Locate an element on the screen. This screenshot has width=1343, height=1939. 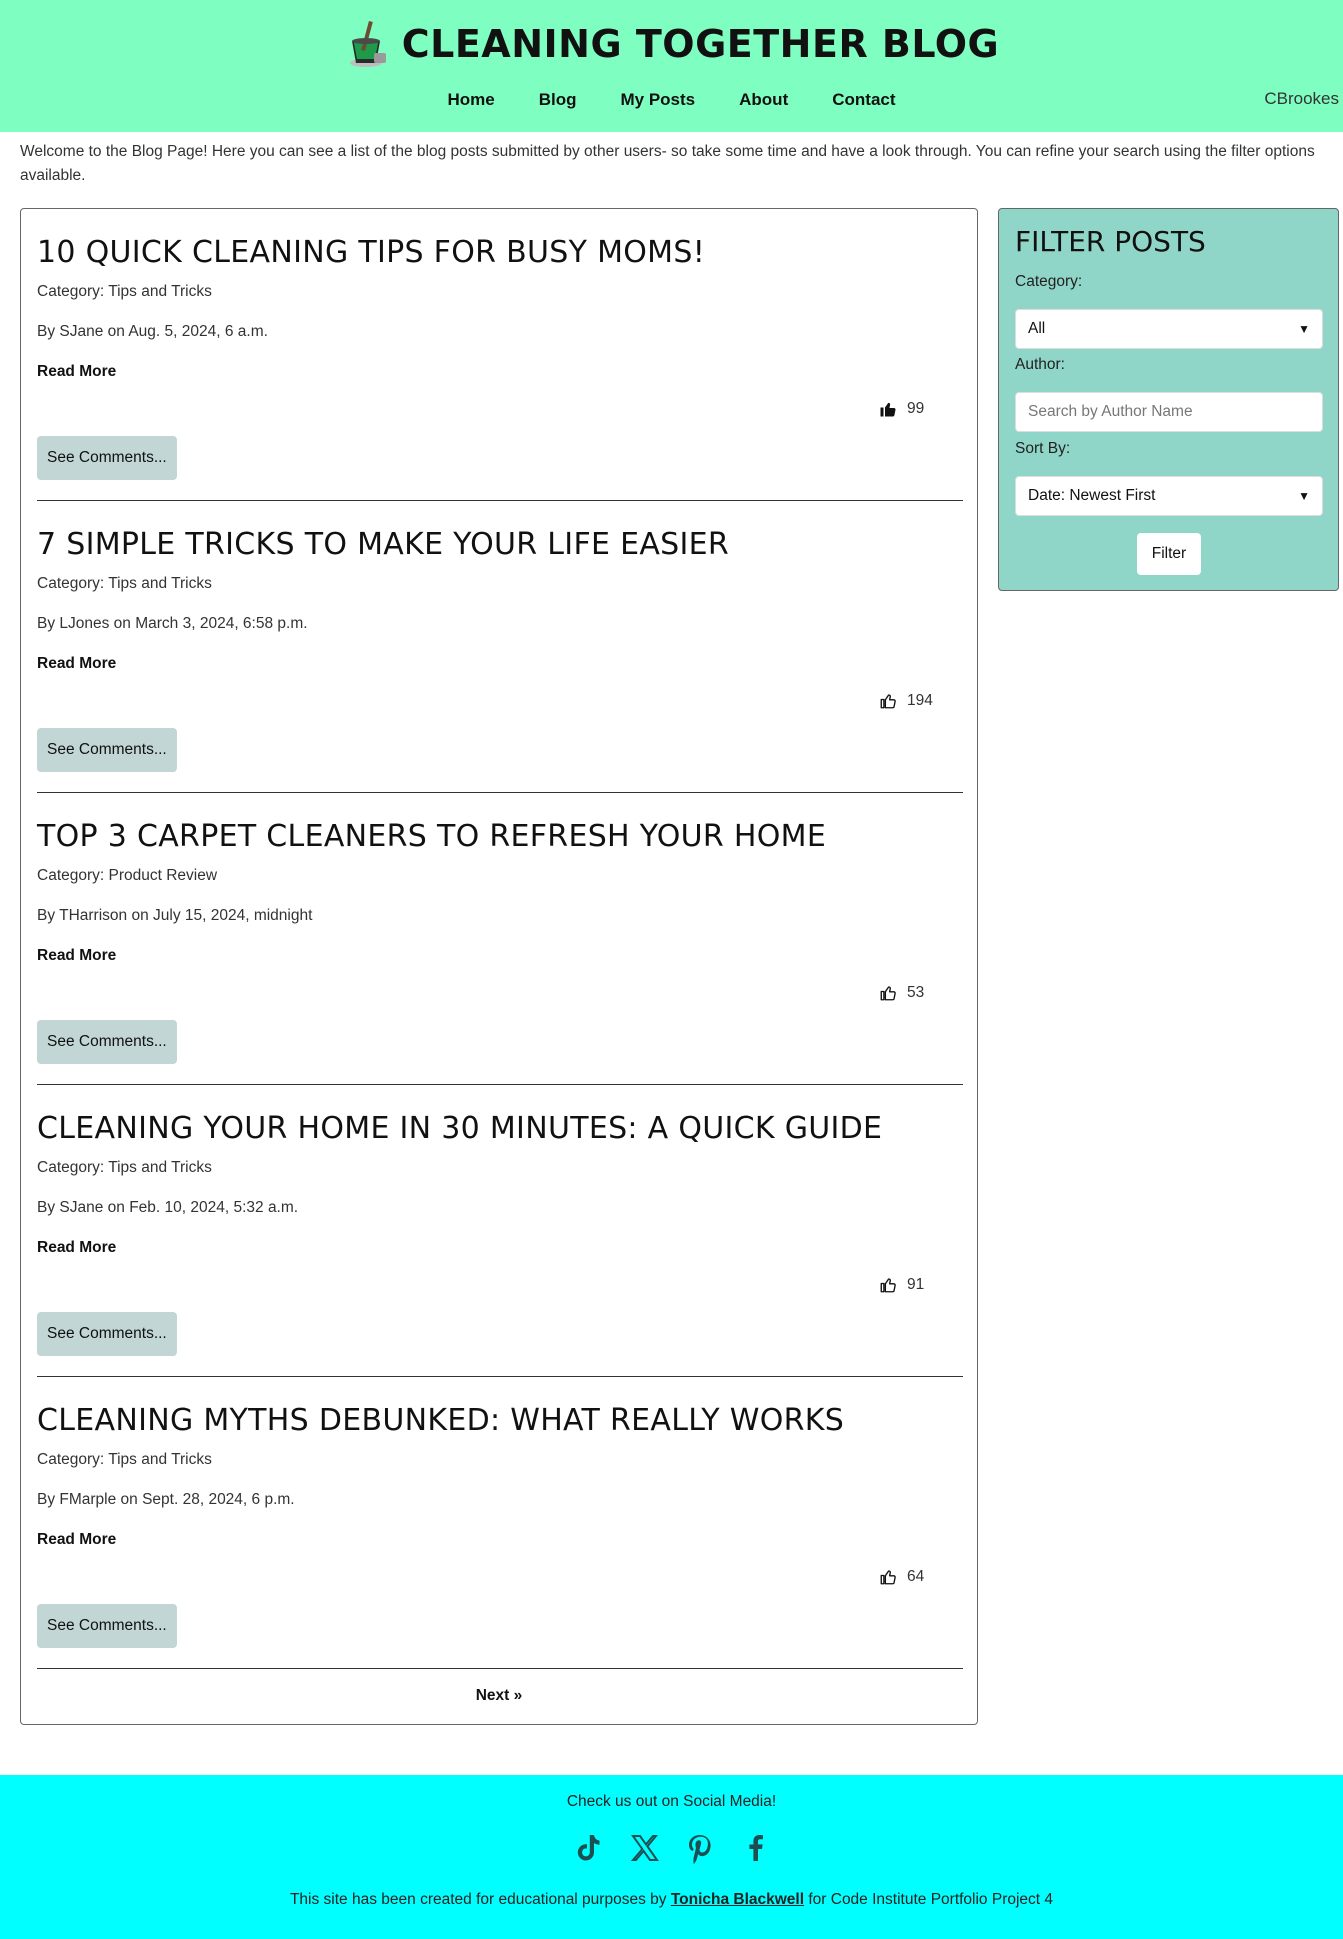
filter-button: Filter is located at coordinates (1169, 554).